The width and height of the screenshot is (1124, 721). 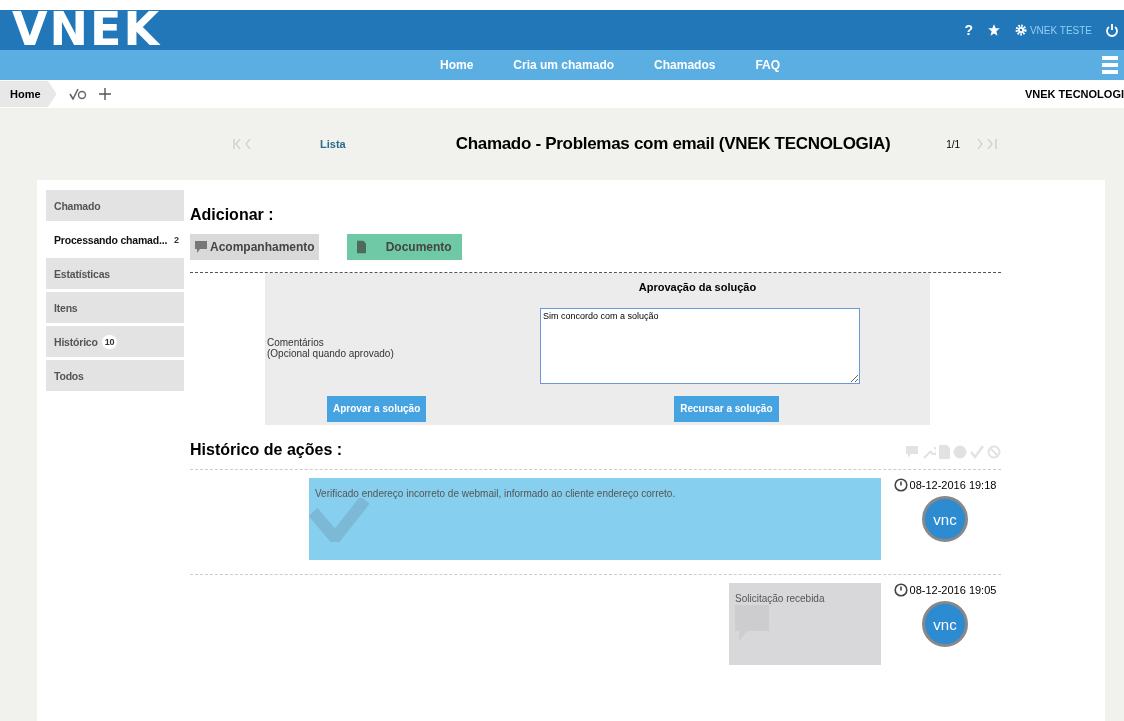 What do you see at coordinates (104, 94) in the screenshot?
I see `plus-icon` at bounding box center [104, 94].